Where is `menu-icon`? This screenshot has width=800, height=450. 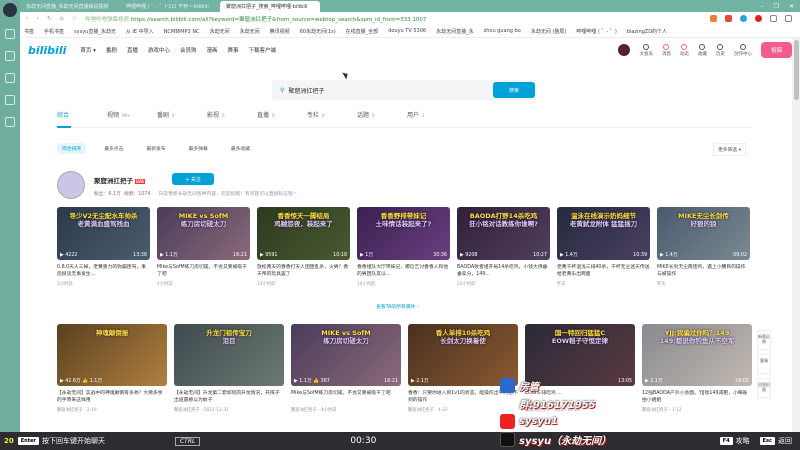
menu-icon is located at coordinates (788, 18).